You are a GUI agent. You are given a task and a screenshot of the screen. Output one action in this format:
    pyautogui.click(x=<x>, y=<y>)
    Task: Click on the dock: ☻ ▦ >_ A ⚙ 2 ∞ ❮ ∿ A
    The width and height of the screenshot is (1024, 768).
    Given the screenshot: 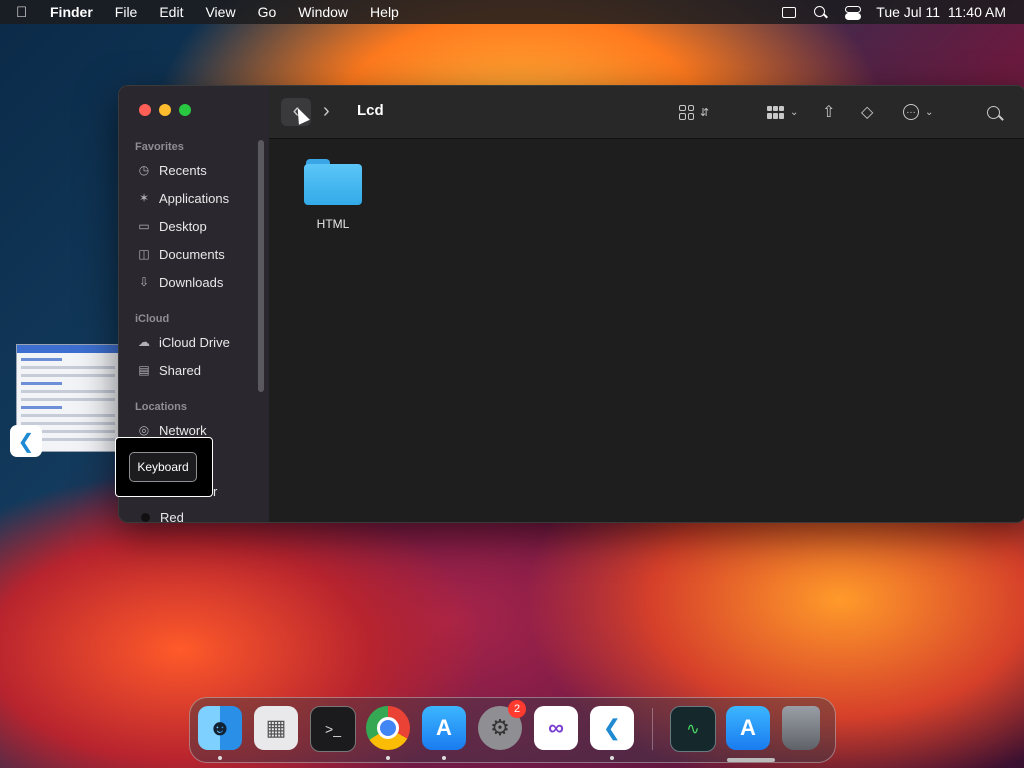 What is the action you would take?
    pyautogui.click(x=512, y=730)
    